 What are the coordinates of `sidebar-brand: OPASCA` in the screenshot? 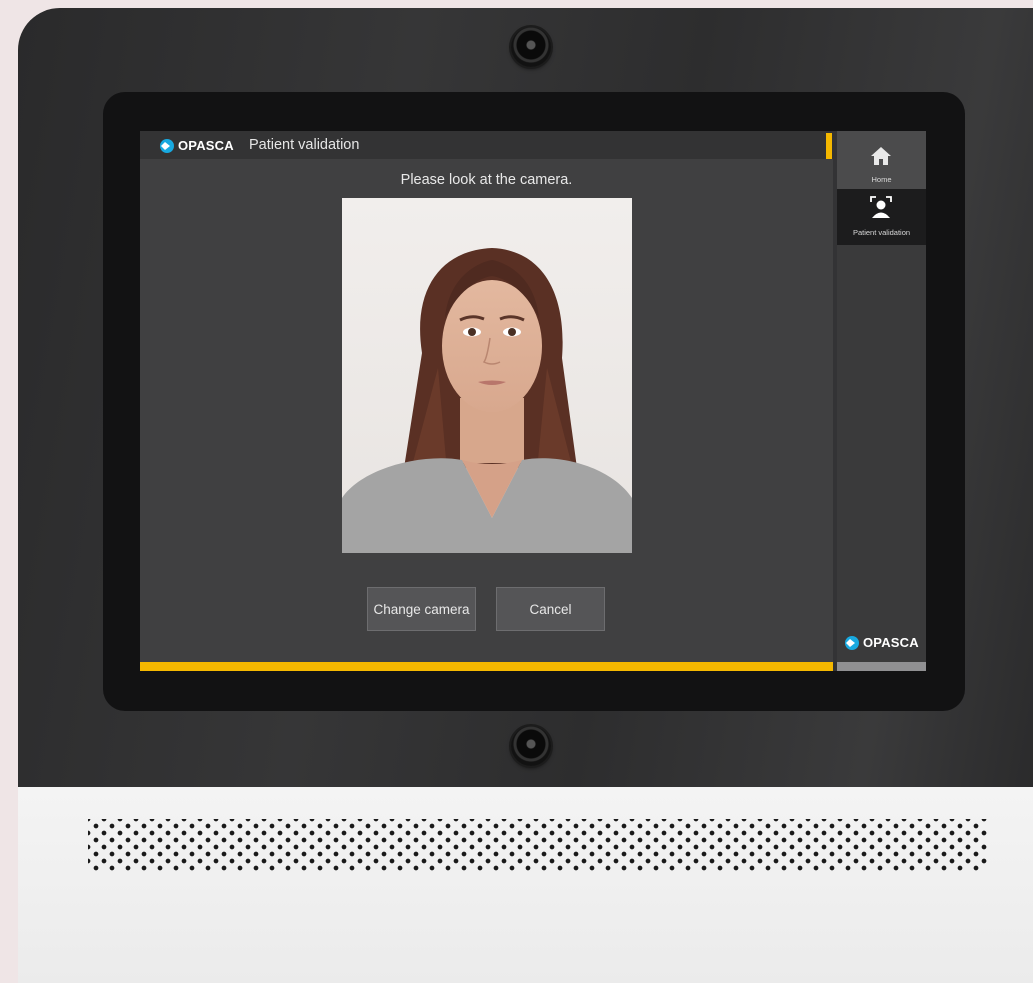 It's located at (891, 642).